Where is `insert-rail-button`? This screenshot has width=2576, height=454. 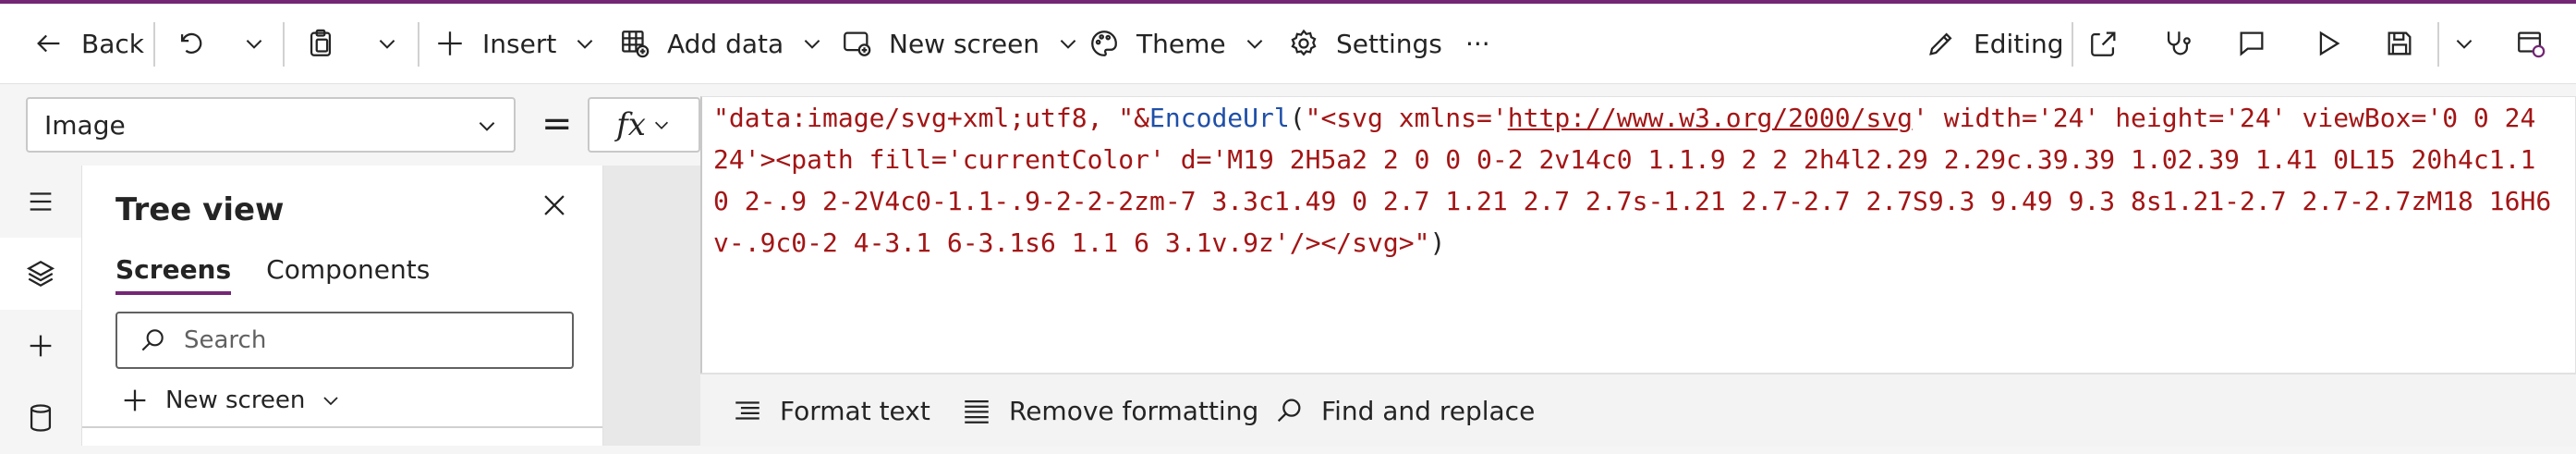
insert-rail-button is located at coordinates (40, 346).